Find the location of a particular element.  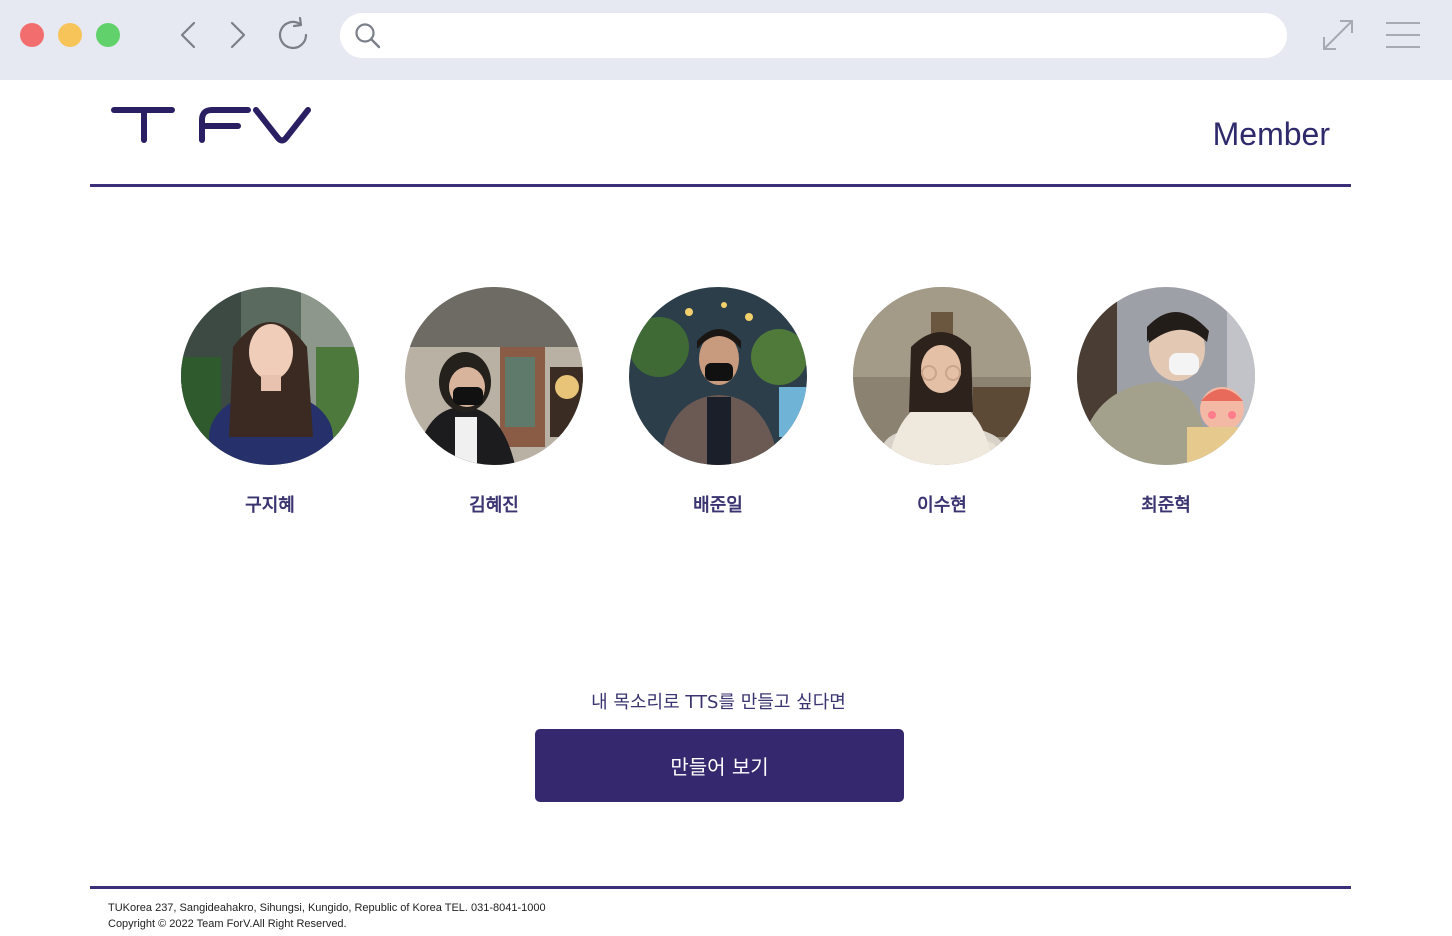

member-name: 이수현 is located at coordinates (942, 505).